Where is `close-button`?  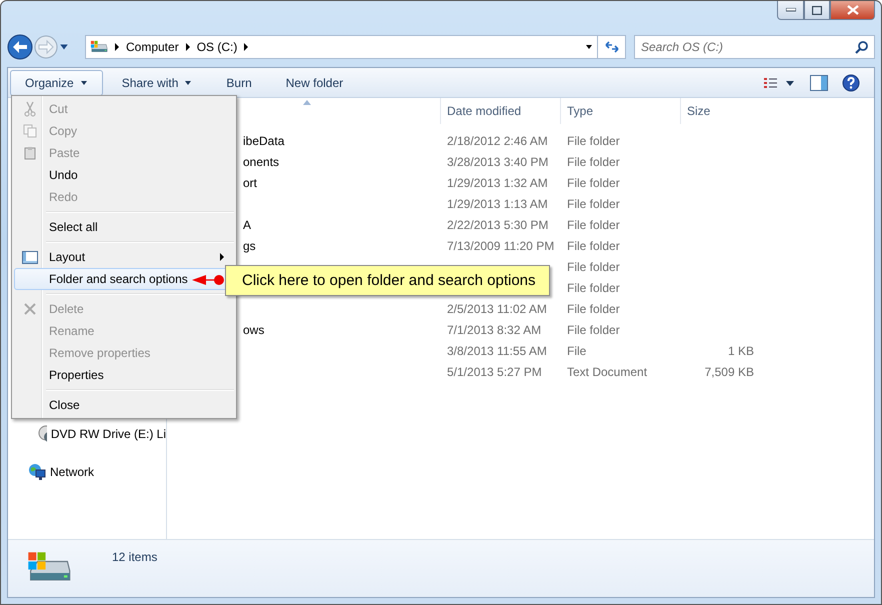 close-button is located at coordinates (852, 10).